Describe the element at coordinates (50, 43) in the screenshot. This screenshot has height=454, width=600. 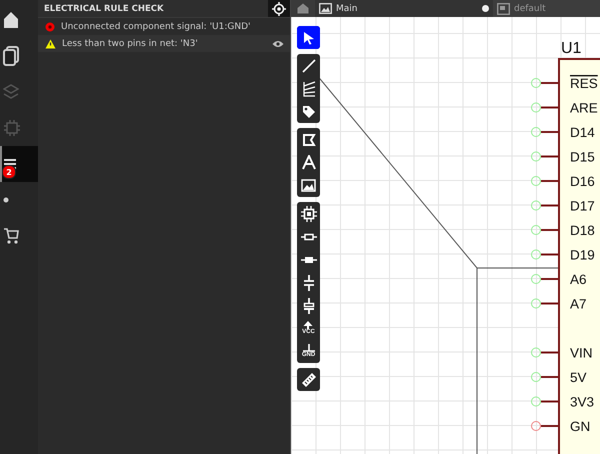
I see `warning-icon` at that location.